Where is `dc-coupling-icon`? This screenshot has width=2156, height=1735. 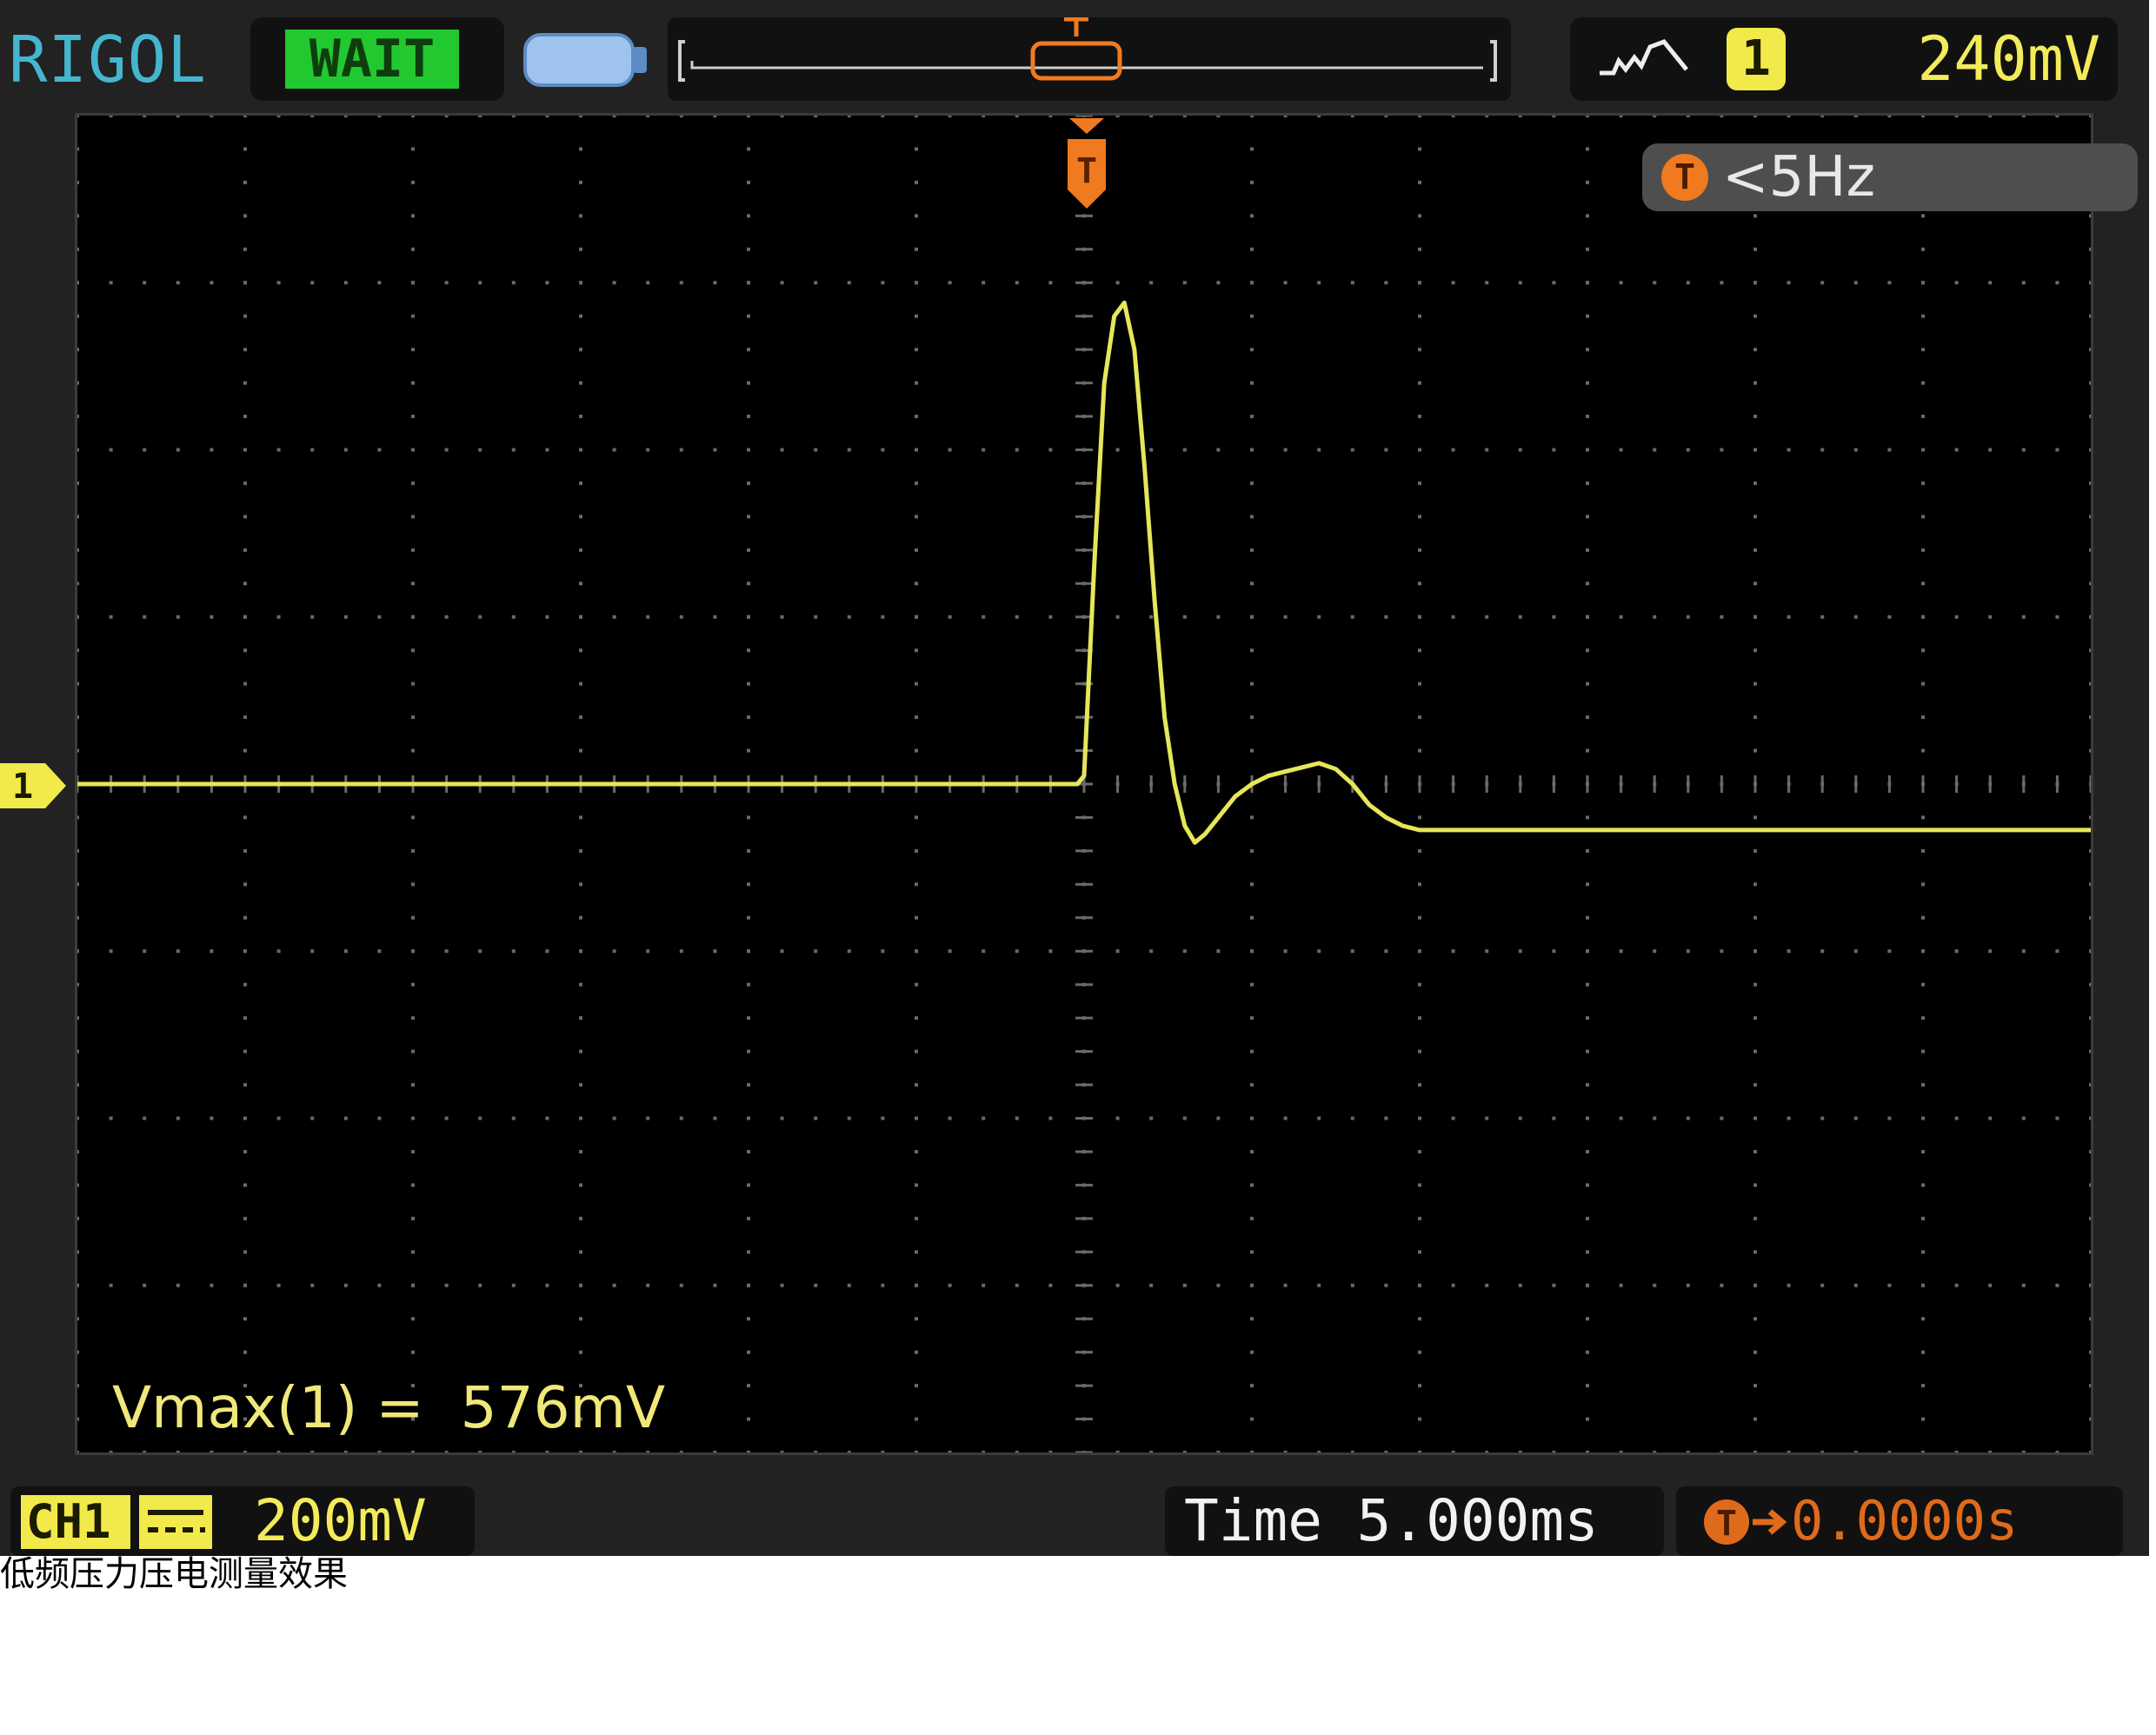 dc-coupling-icon is located at coordinates (175, 1522).